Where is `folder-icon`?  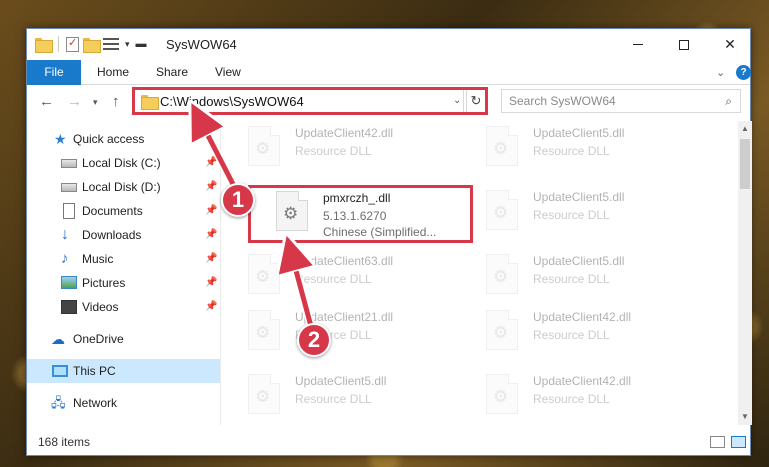
folder-icon is located at coordinates (44, 45).